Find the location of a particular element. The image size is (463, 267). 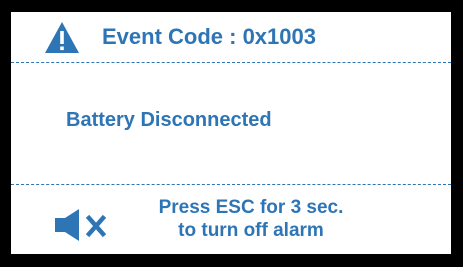

esc-hint-line-2: to turn off alarm is located at coordinates (251, 230).